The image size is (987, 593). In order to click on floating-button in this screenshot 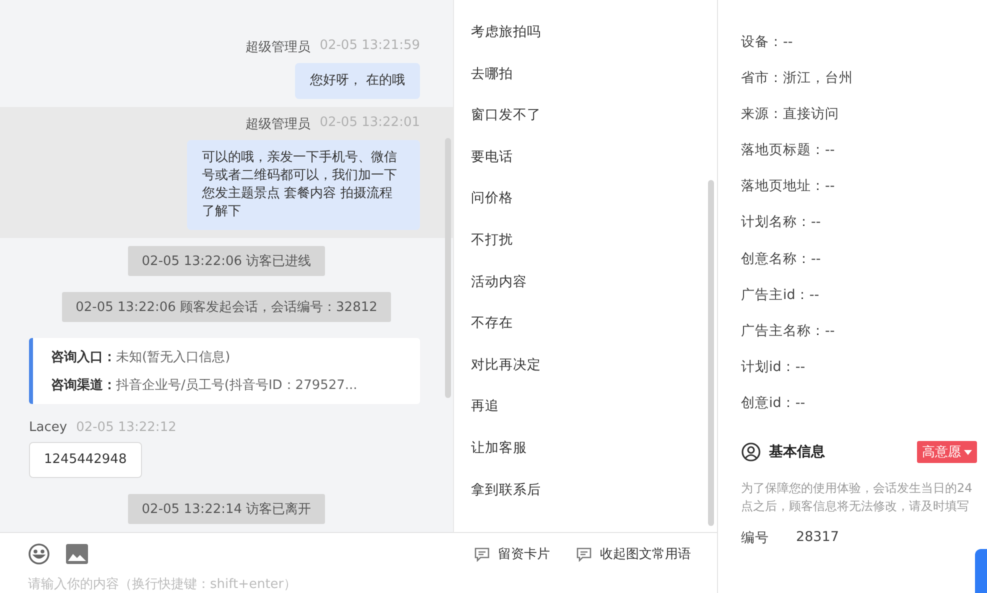, I will do `click(981, 571)`.